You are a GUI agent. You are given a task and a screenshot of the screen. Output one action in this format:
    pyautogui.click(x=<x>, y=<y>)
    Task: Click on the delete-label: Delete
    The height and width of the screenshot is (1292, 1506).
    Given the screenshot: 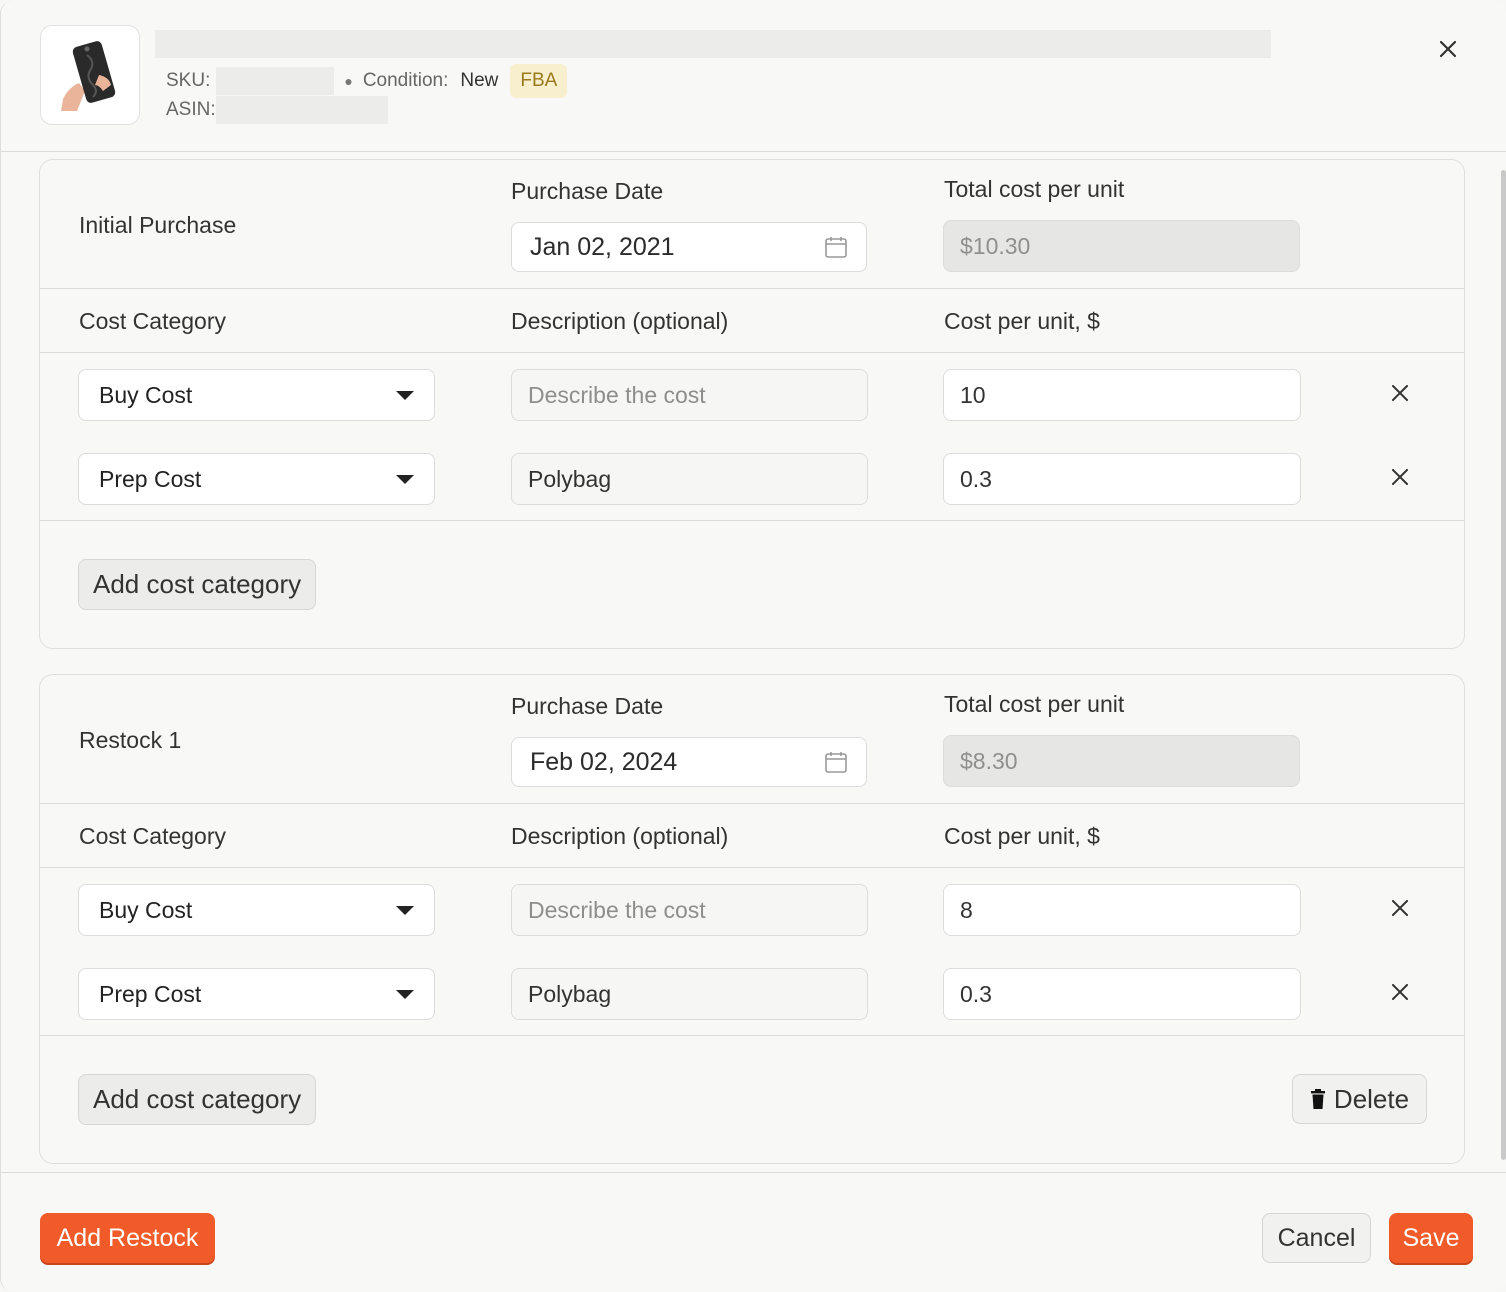 What is the action you would take?
    pyautogui.click(x=1371, y=1098)
    